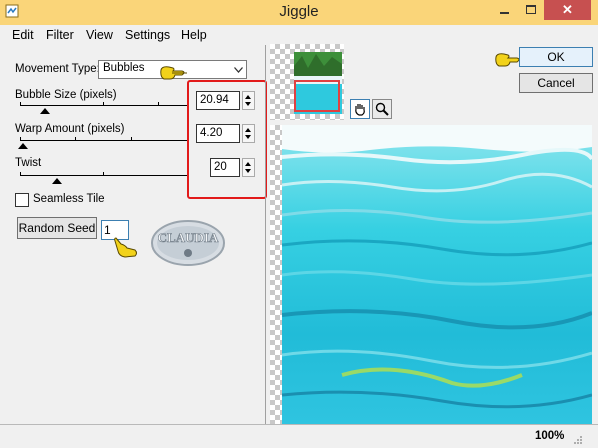 The image size is (598, 448). What do you see at coordinates (45, 111) in the screenshot?
I see `bubble-size-slider-thumb` at bounding box center [45, 111].